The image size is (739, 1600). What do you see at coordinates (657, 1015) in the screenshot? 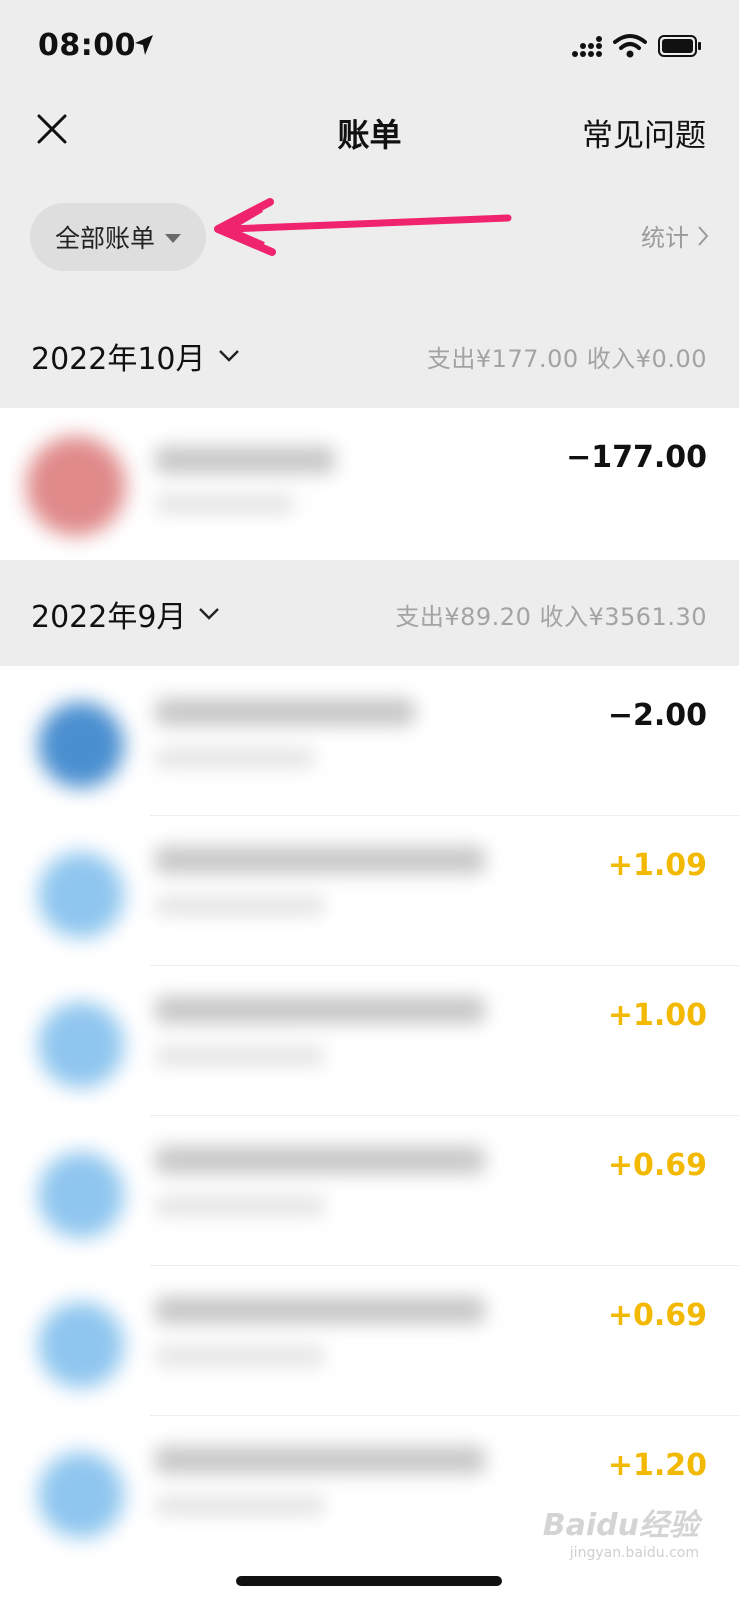
I see `transaction-amount: +1.00` at bounding box center [657, 1015].